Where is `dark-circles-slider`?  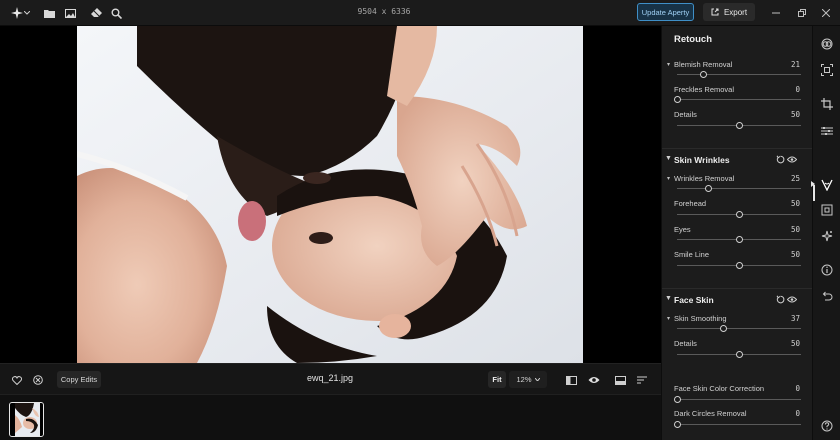
dark-circles-slider is located at coordinates (737, 424).